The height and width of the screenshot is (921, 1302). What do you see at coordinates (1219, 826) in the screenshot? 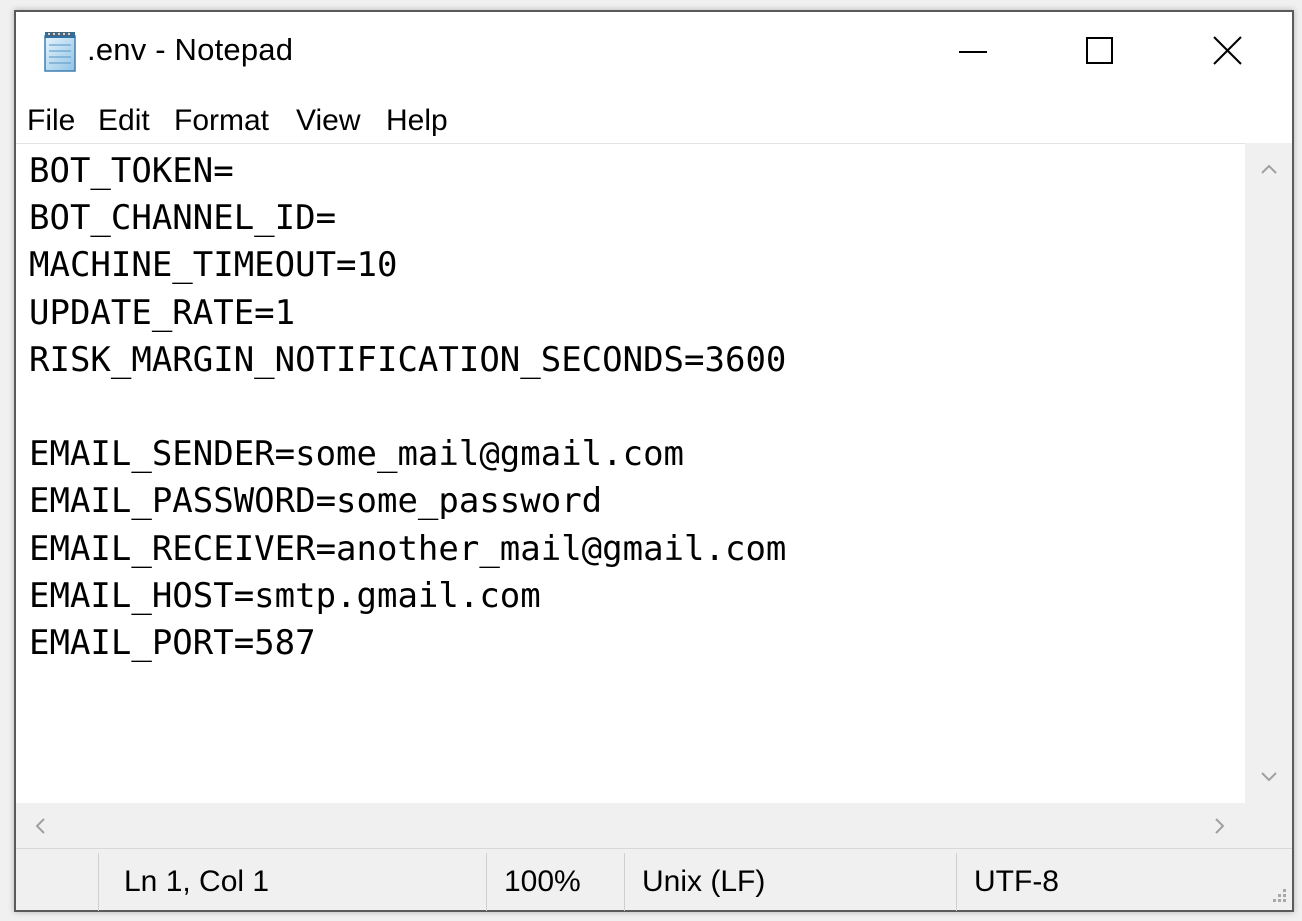
I see `scroll-right-icon` at bounding box center [1219, 826].